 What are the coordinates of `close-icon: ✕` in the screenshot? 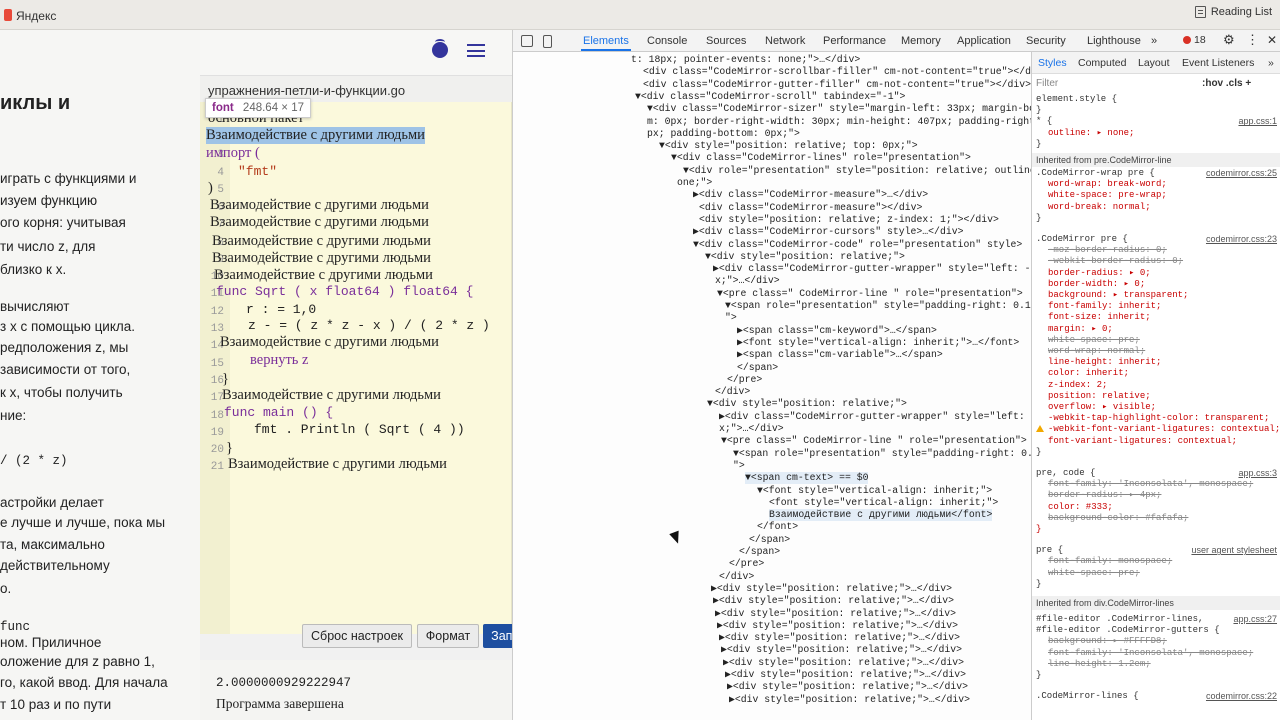 It's located at (1272, 40).